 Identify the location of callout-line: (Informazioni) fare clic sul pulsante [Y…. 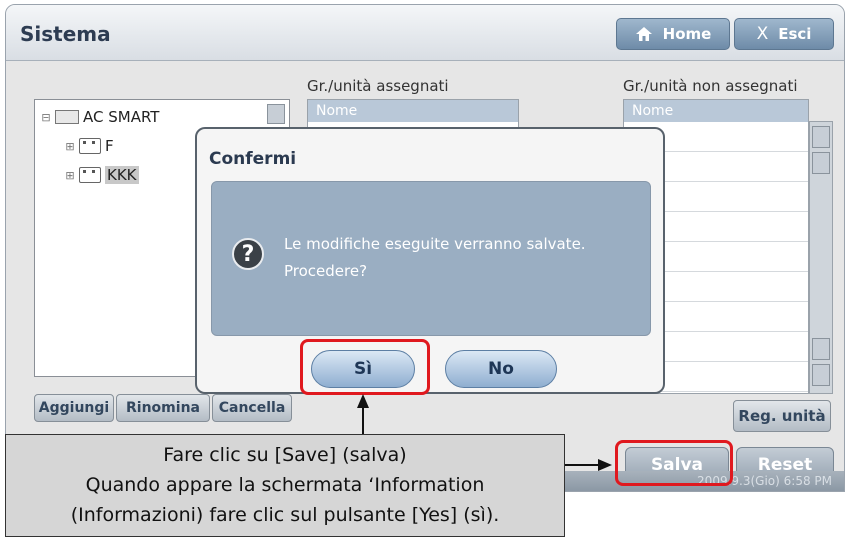
(285, 515).